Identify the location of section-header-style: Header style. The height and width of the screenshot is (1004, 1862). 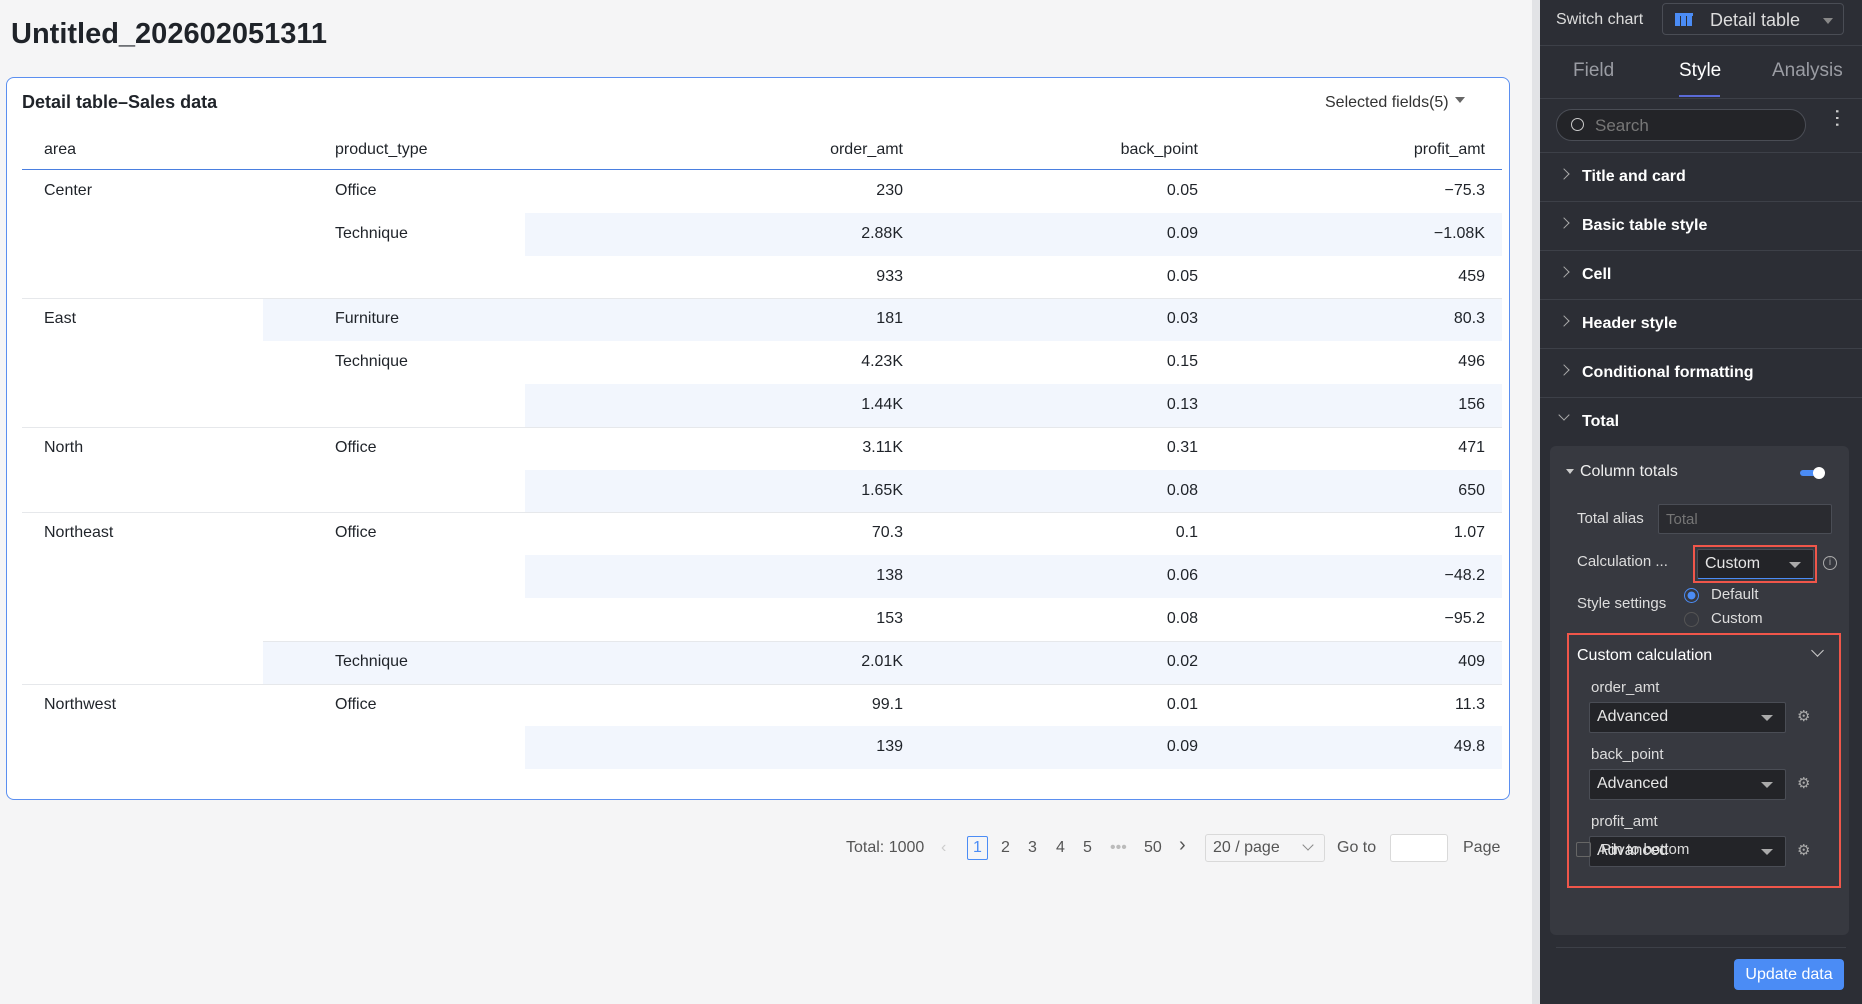
(1701, 324).